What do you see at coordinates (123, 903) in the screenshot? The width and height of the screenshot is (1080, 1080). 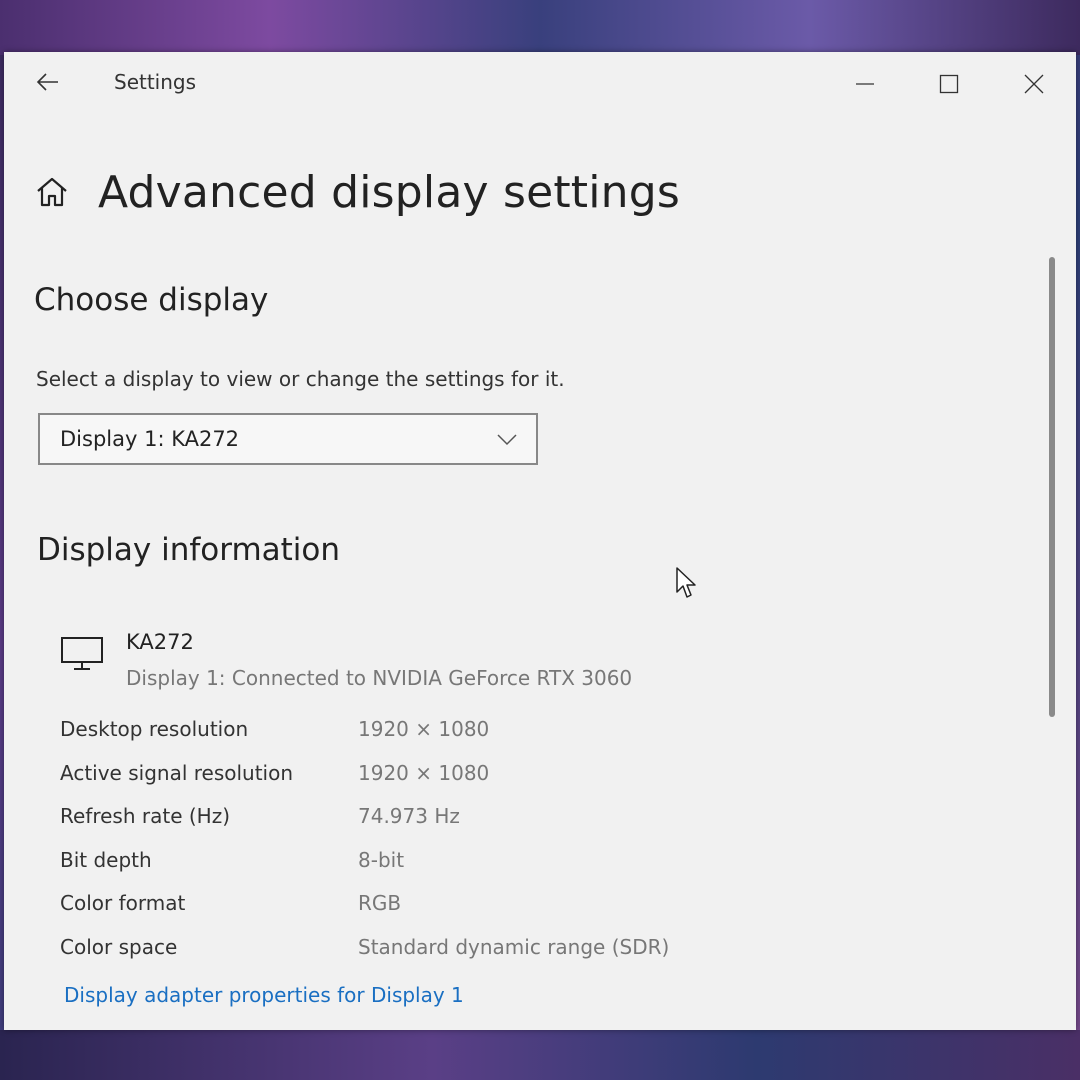 I see `info-label: Color format` at bounding box center [123, 903].